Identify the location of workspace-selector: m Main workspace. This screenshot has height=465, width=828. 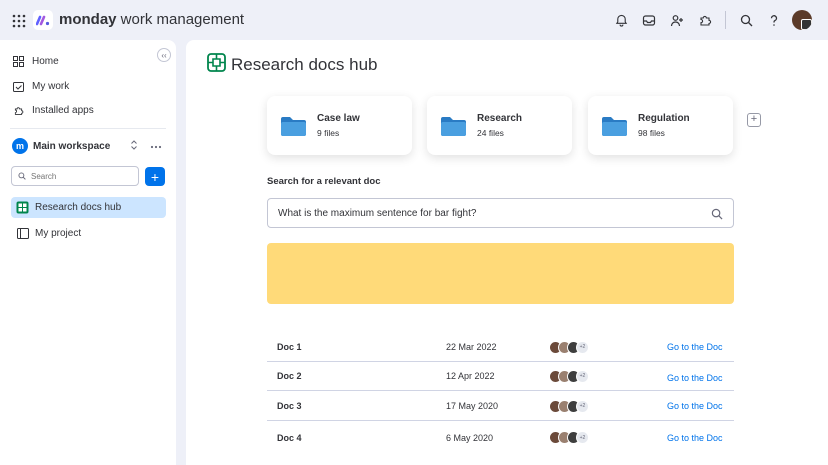
(89, 146).